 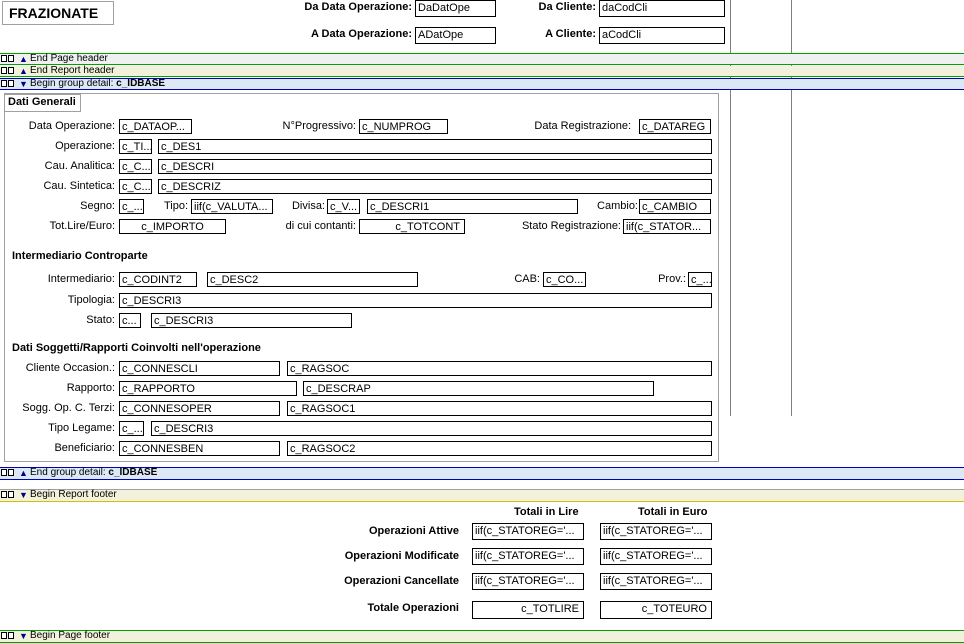 What do you see at coordinates (199, 368) in the screenshot?
I see `cliente-occ-code-field: c_CONNESCLI` at bounding box center [199, 368].